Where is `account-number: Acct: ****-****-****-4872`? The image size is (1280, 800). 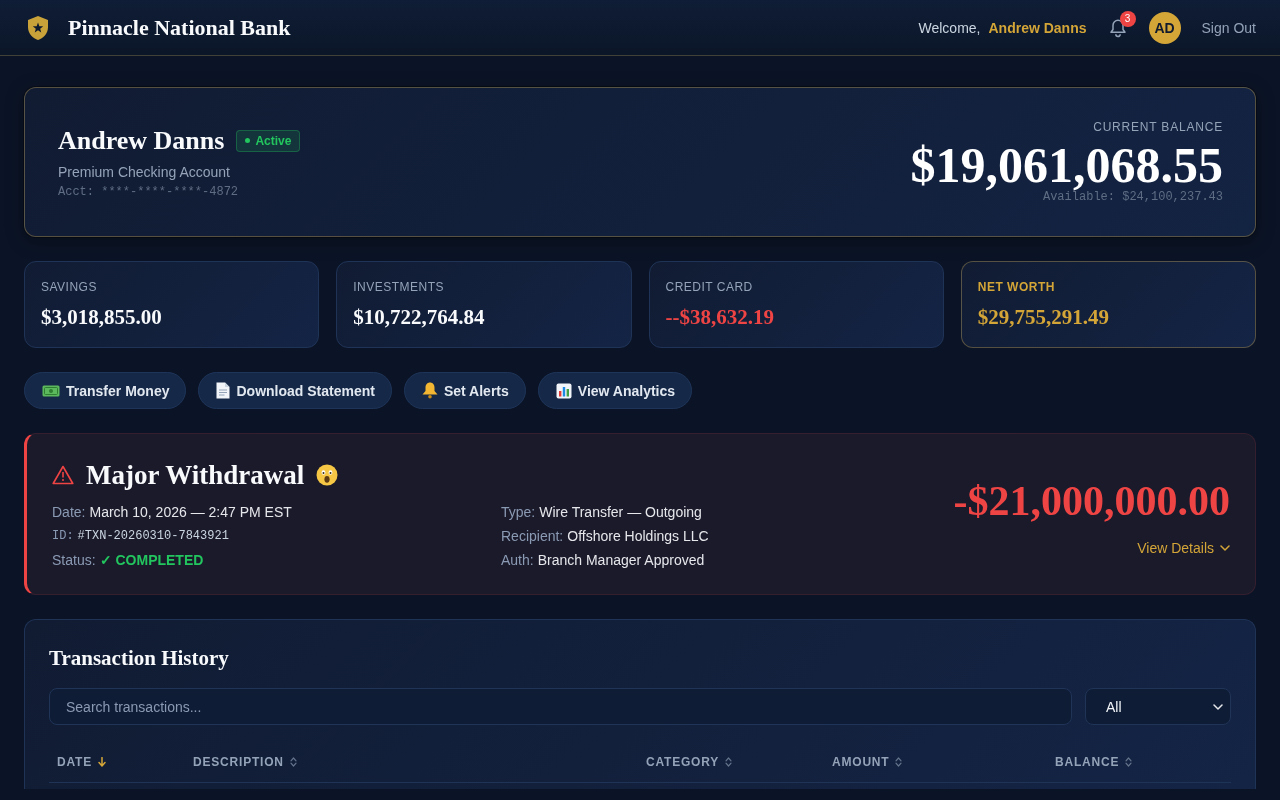
account-number: Acct: ****-****-****-4872 is located at coordinates (149, 191).